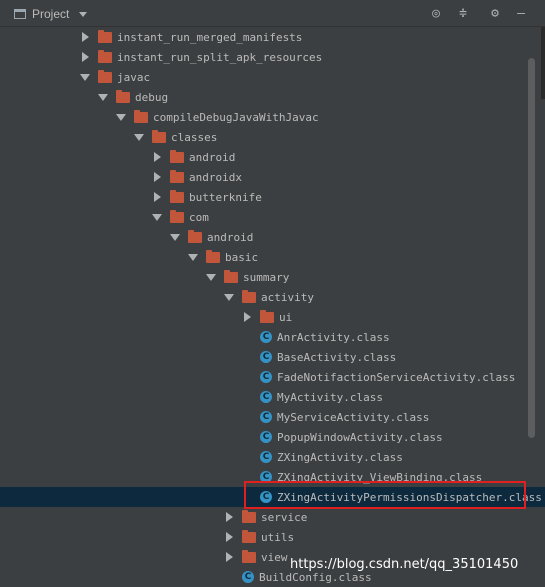 This screenshot has width=545, height=587. Describe the element at coordinates (199, 217) in the screenshot. I see `tree-item-label: com` at that location.